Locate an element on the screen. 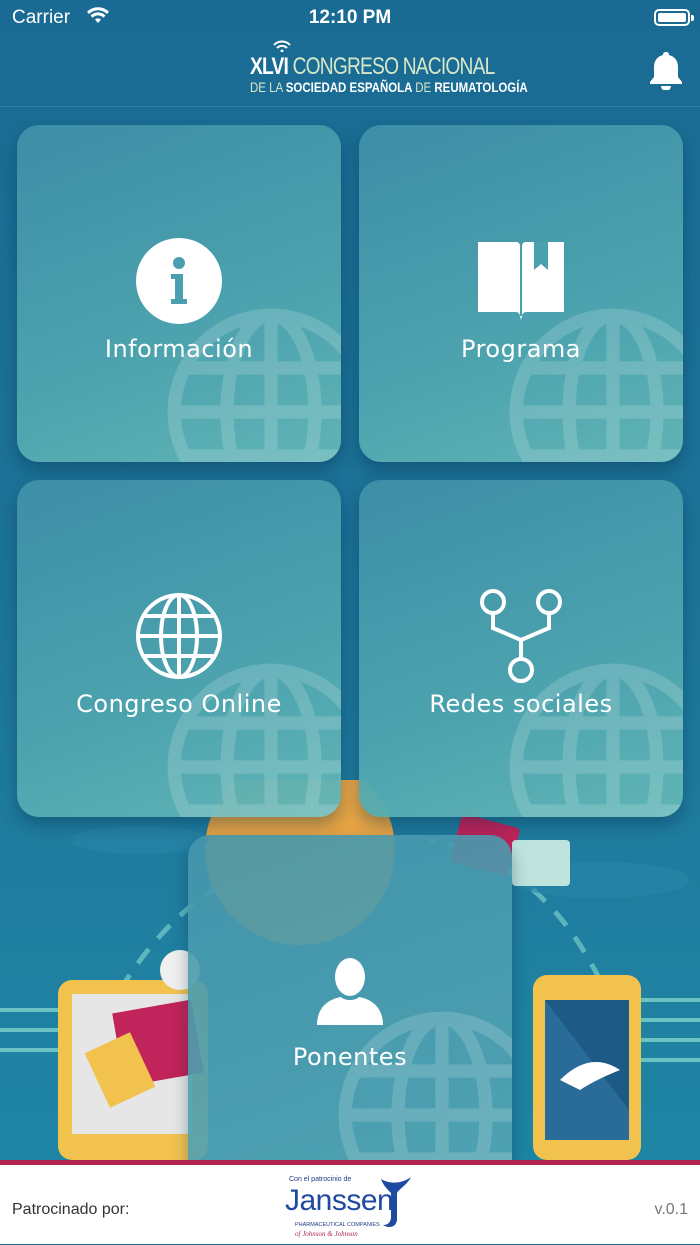 This screenshot has height=1245, width=700. battery-icon is located at coordinates (674, 17).